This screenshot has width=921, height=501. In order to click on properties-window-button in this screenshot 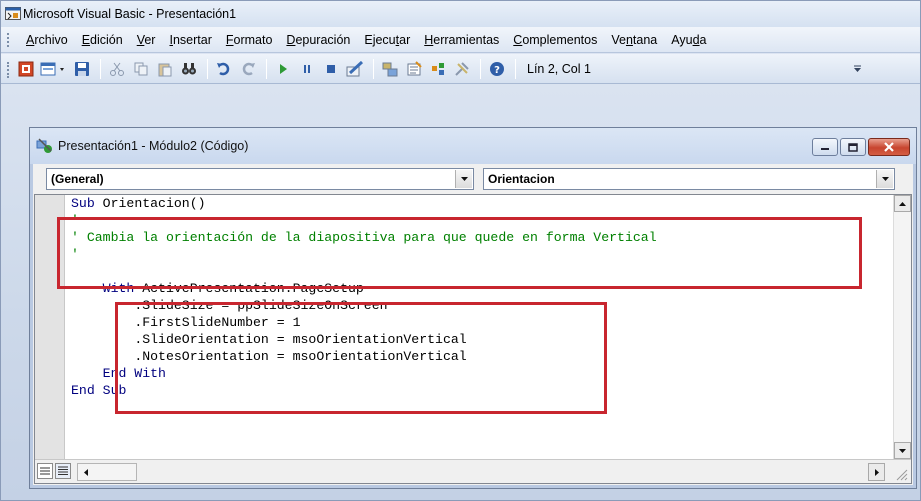, I will do `click(414, 69)`.